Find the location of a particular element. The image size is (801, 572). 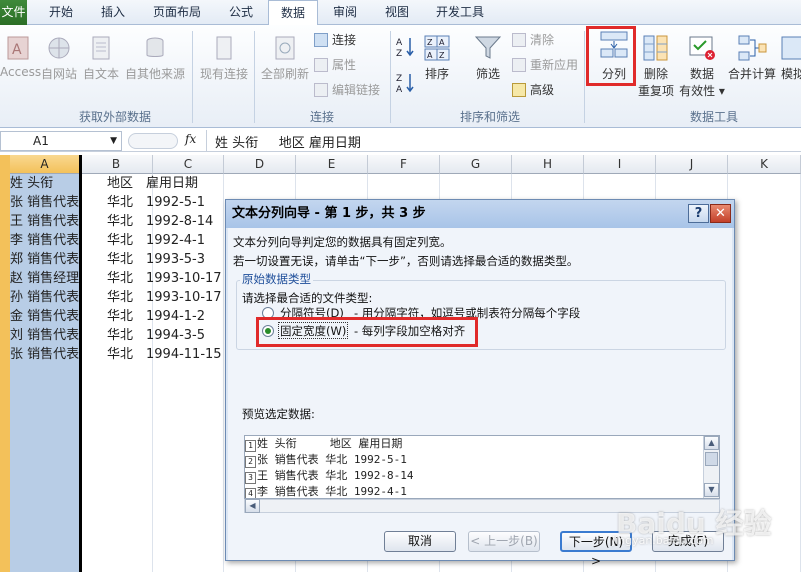

sort-ascending-icon: AZ is located at coordinates (405, 48).